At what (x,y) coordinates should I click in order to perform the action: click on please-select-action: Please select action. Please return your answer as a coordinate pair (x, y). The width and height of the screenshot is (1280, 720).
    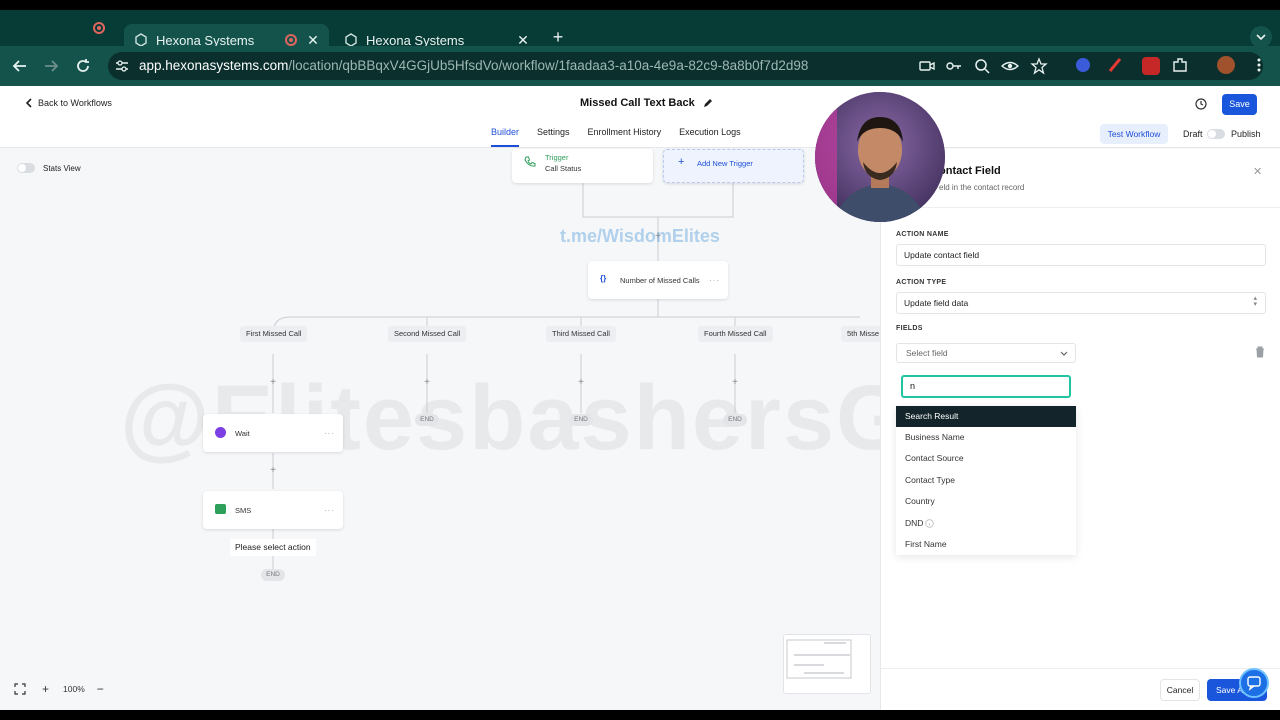
    Looking at the image, I should click on (273, 547).